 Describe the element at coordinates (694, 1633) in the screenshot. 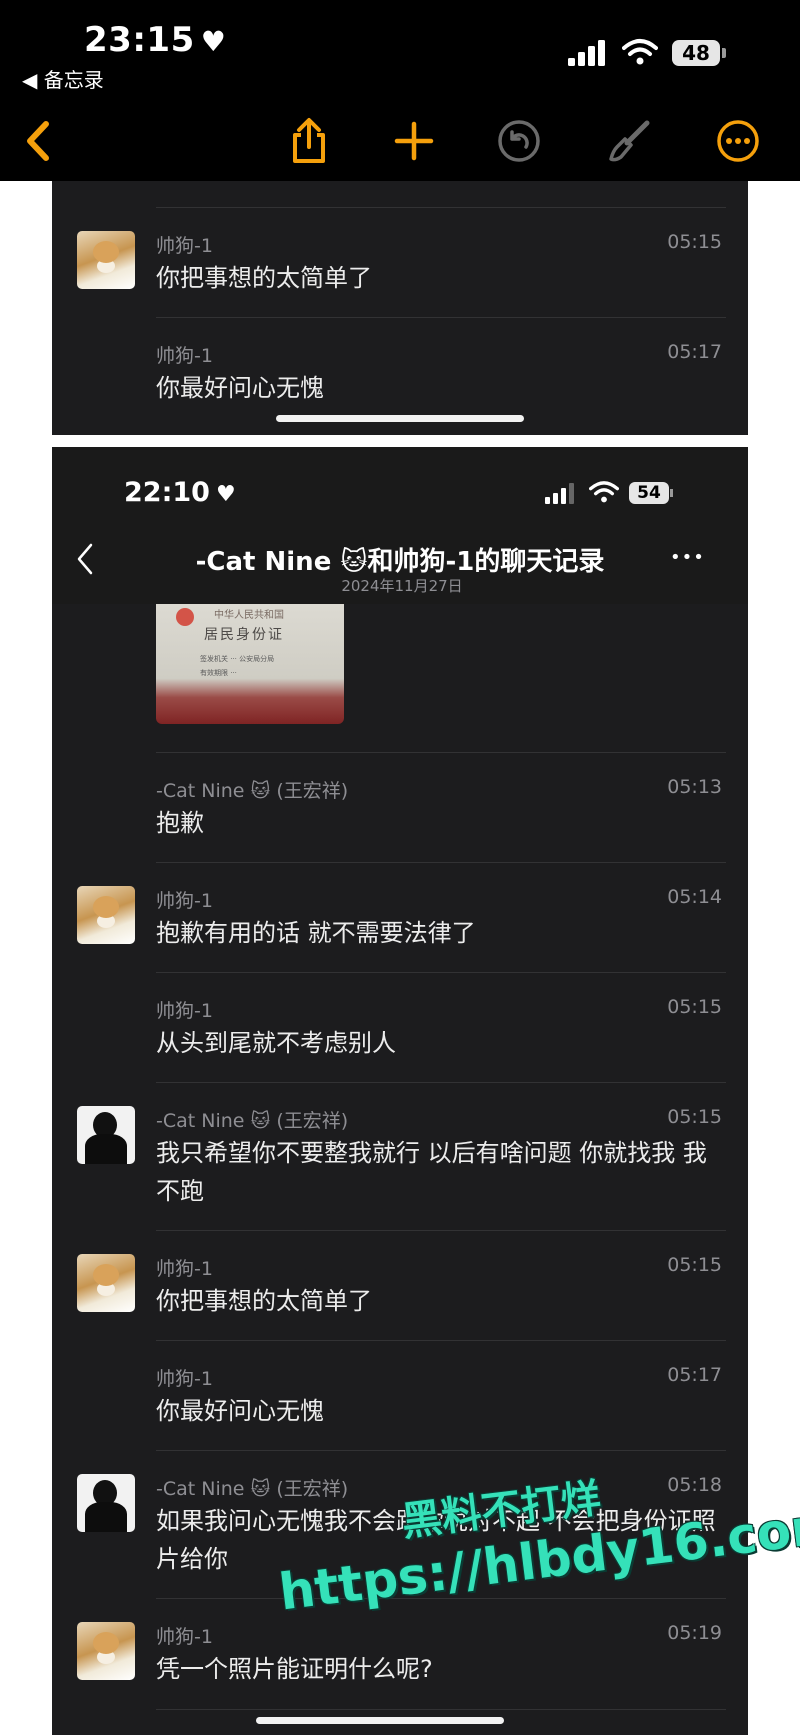

I see `message-time: 05:19` at that location.